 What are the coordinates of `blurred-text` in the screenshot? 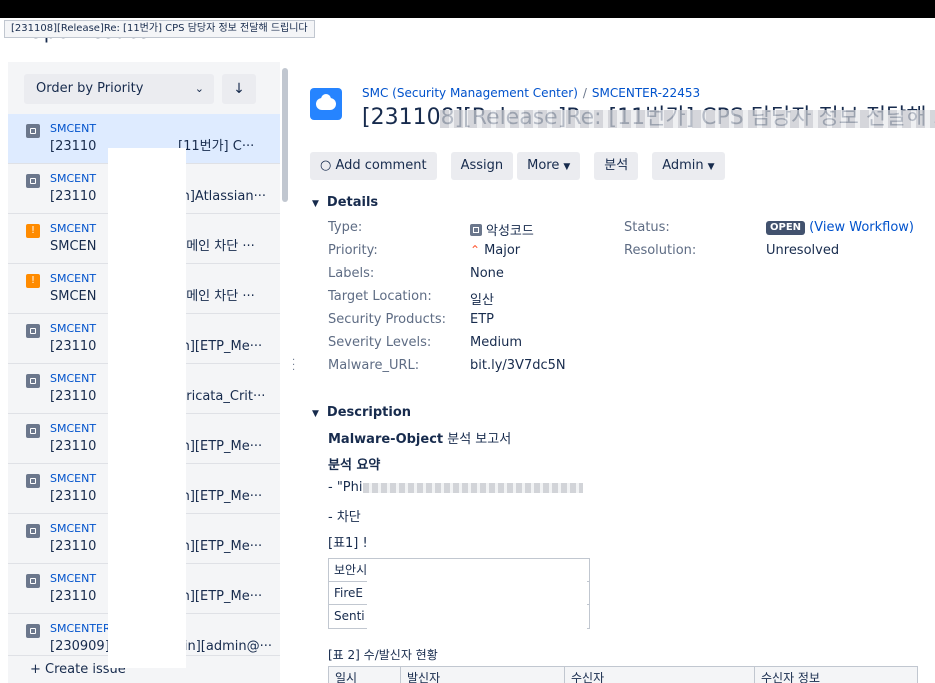 It's located at (472, 487).